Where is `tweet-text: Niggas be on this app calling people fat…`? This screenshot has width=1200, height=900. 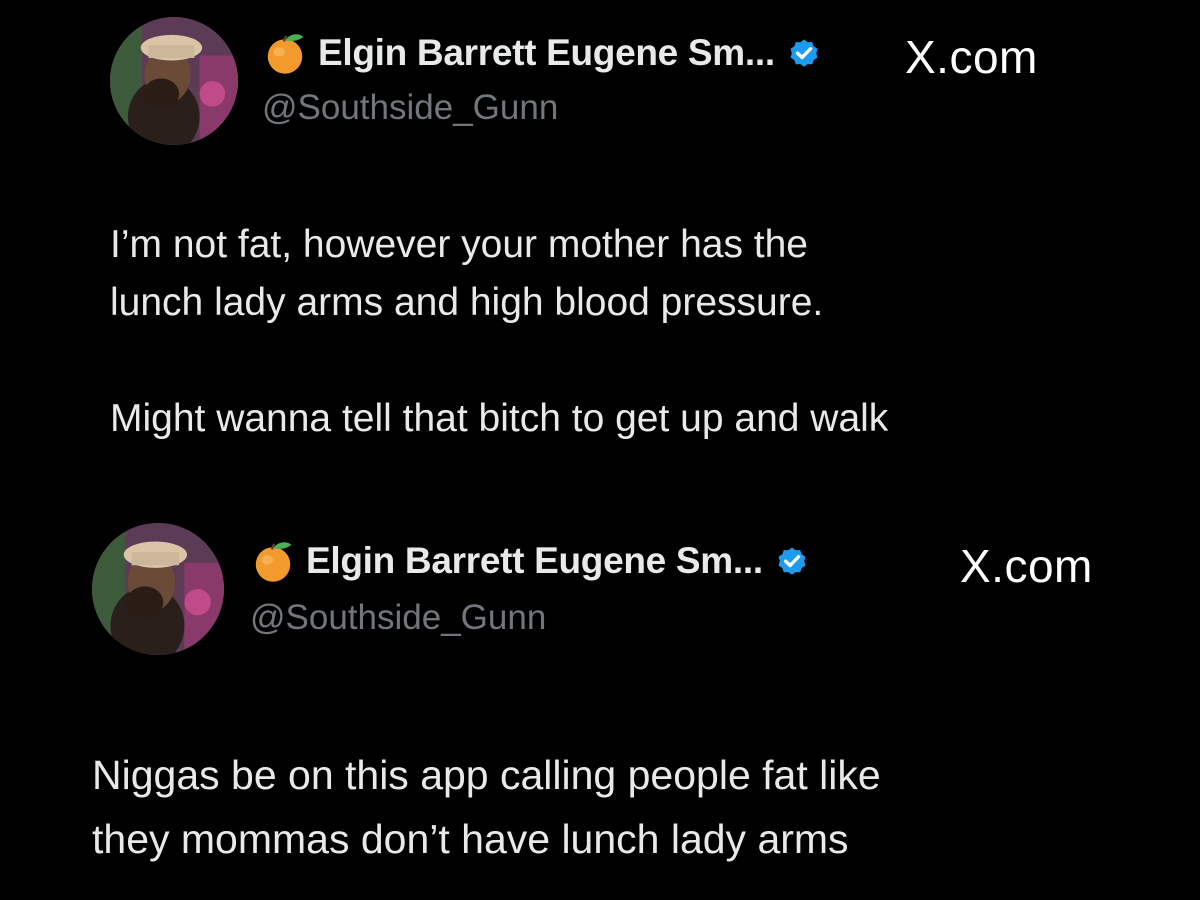
tweet-text: Niggas be on this app calling people fat… is located at coordinates (486, 807).